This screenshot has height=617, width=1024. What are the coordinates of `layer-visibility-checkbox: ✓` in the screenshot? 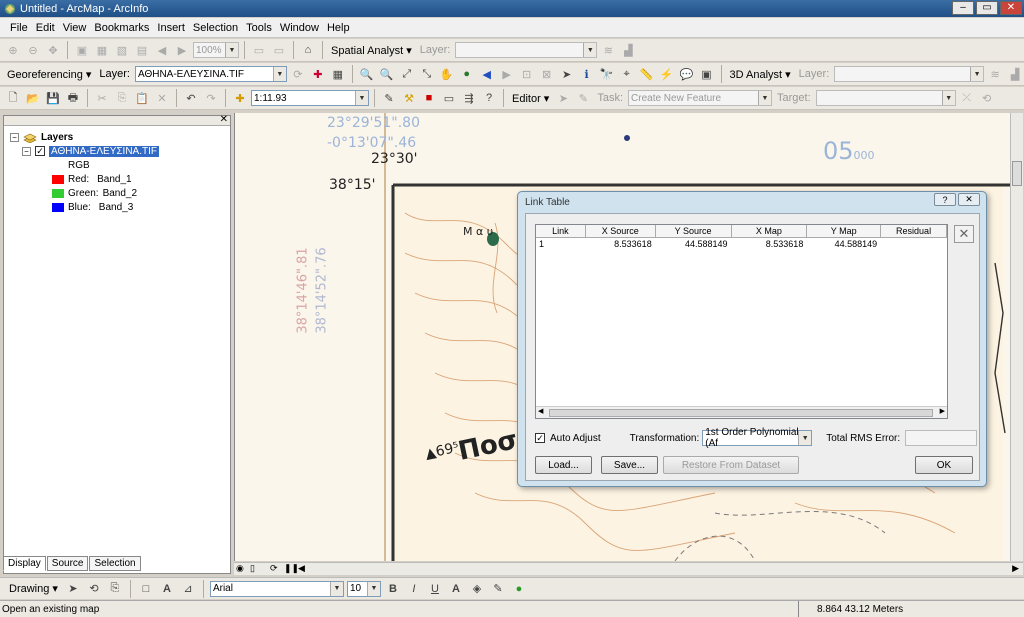 It's located at (40, 151).